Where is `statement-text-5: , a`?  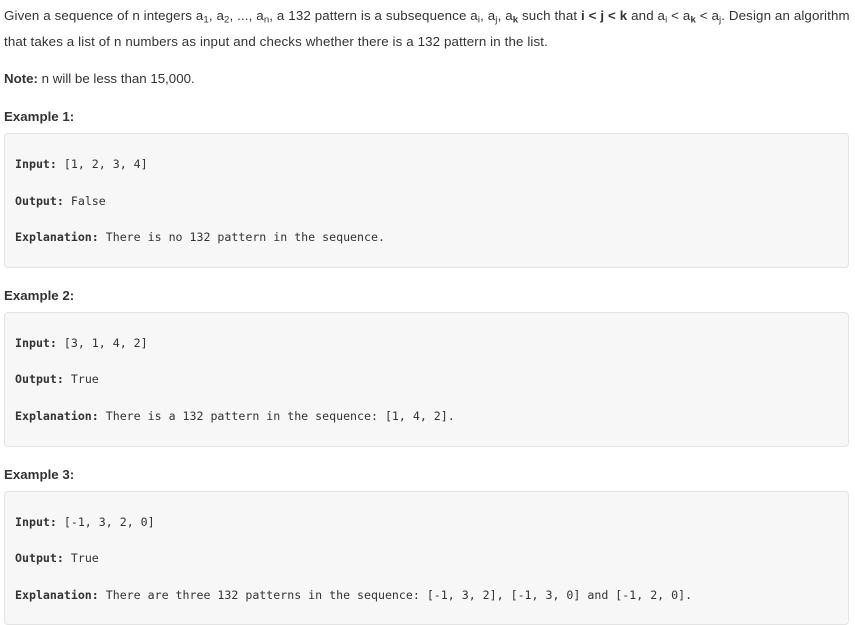 statement-text-5: , a is located at coordinates (488, 15).